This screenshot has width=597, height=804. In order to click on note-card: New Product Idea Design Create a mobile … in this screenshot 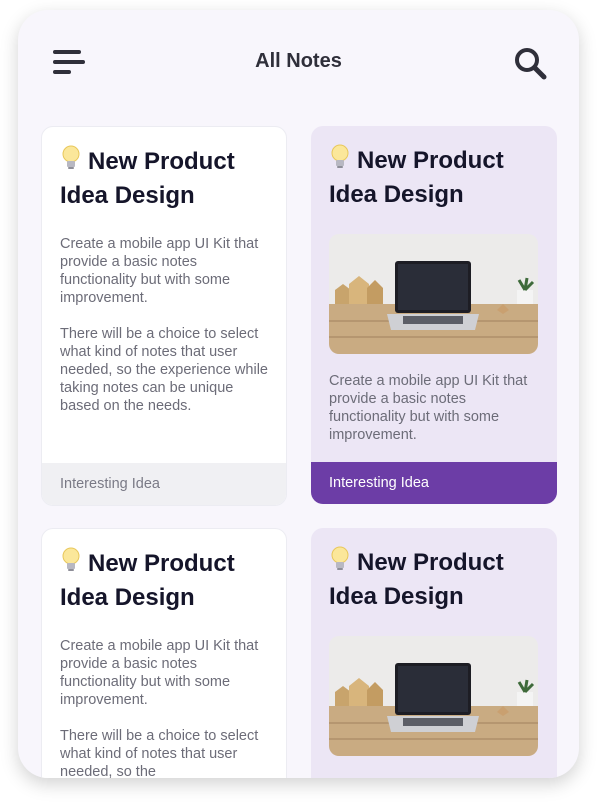, I will do `click(164, 653)`.